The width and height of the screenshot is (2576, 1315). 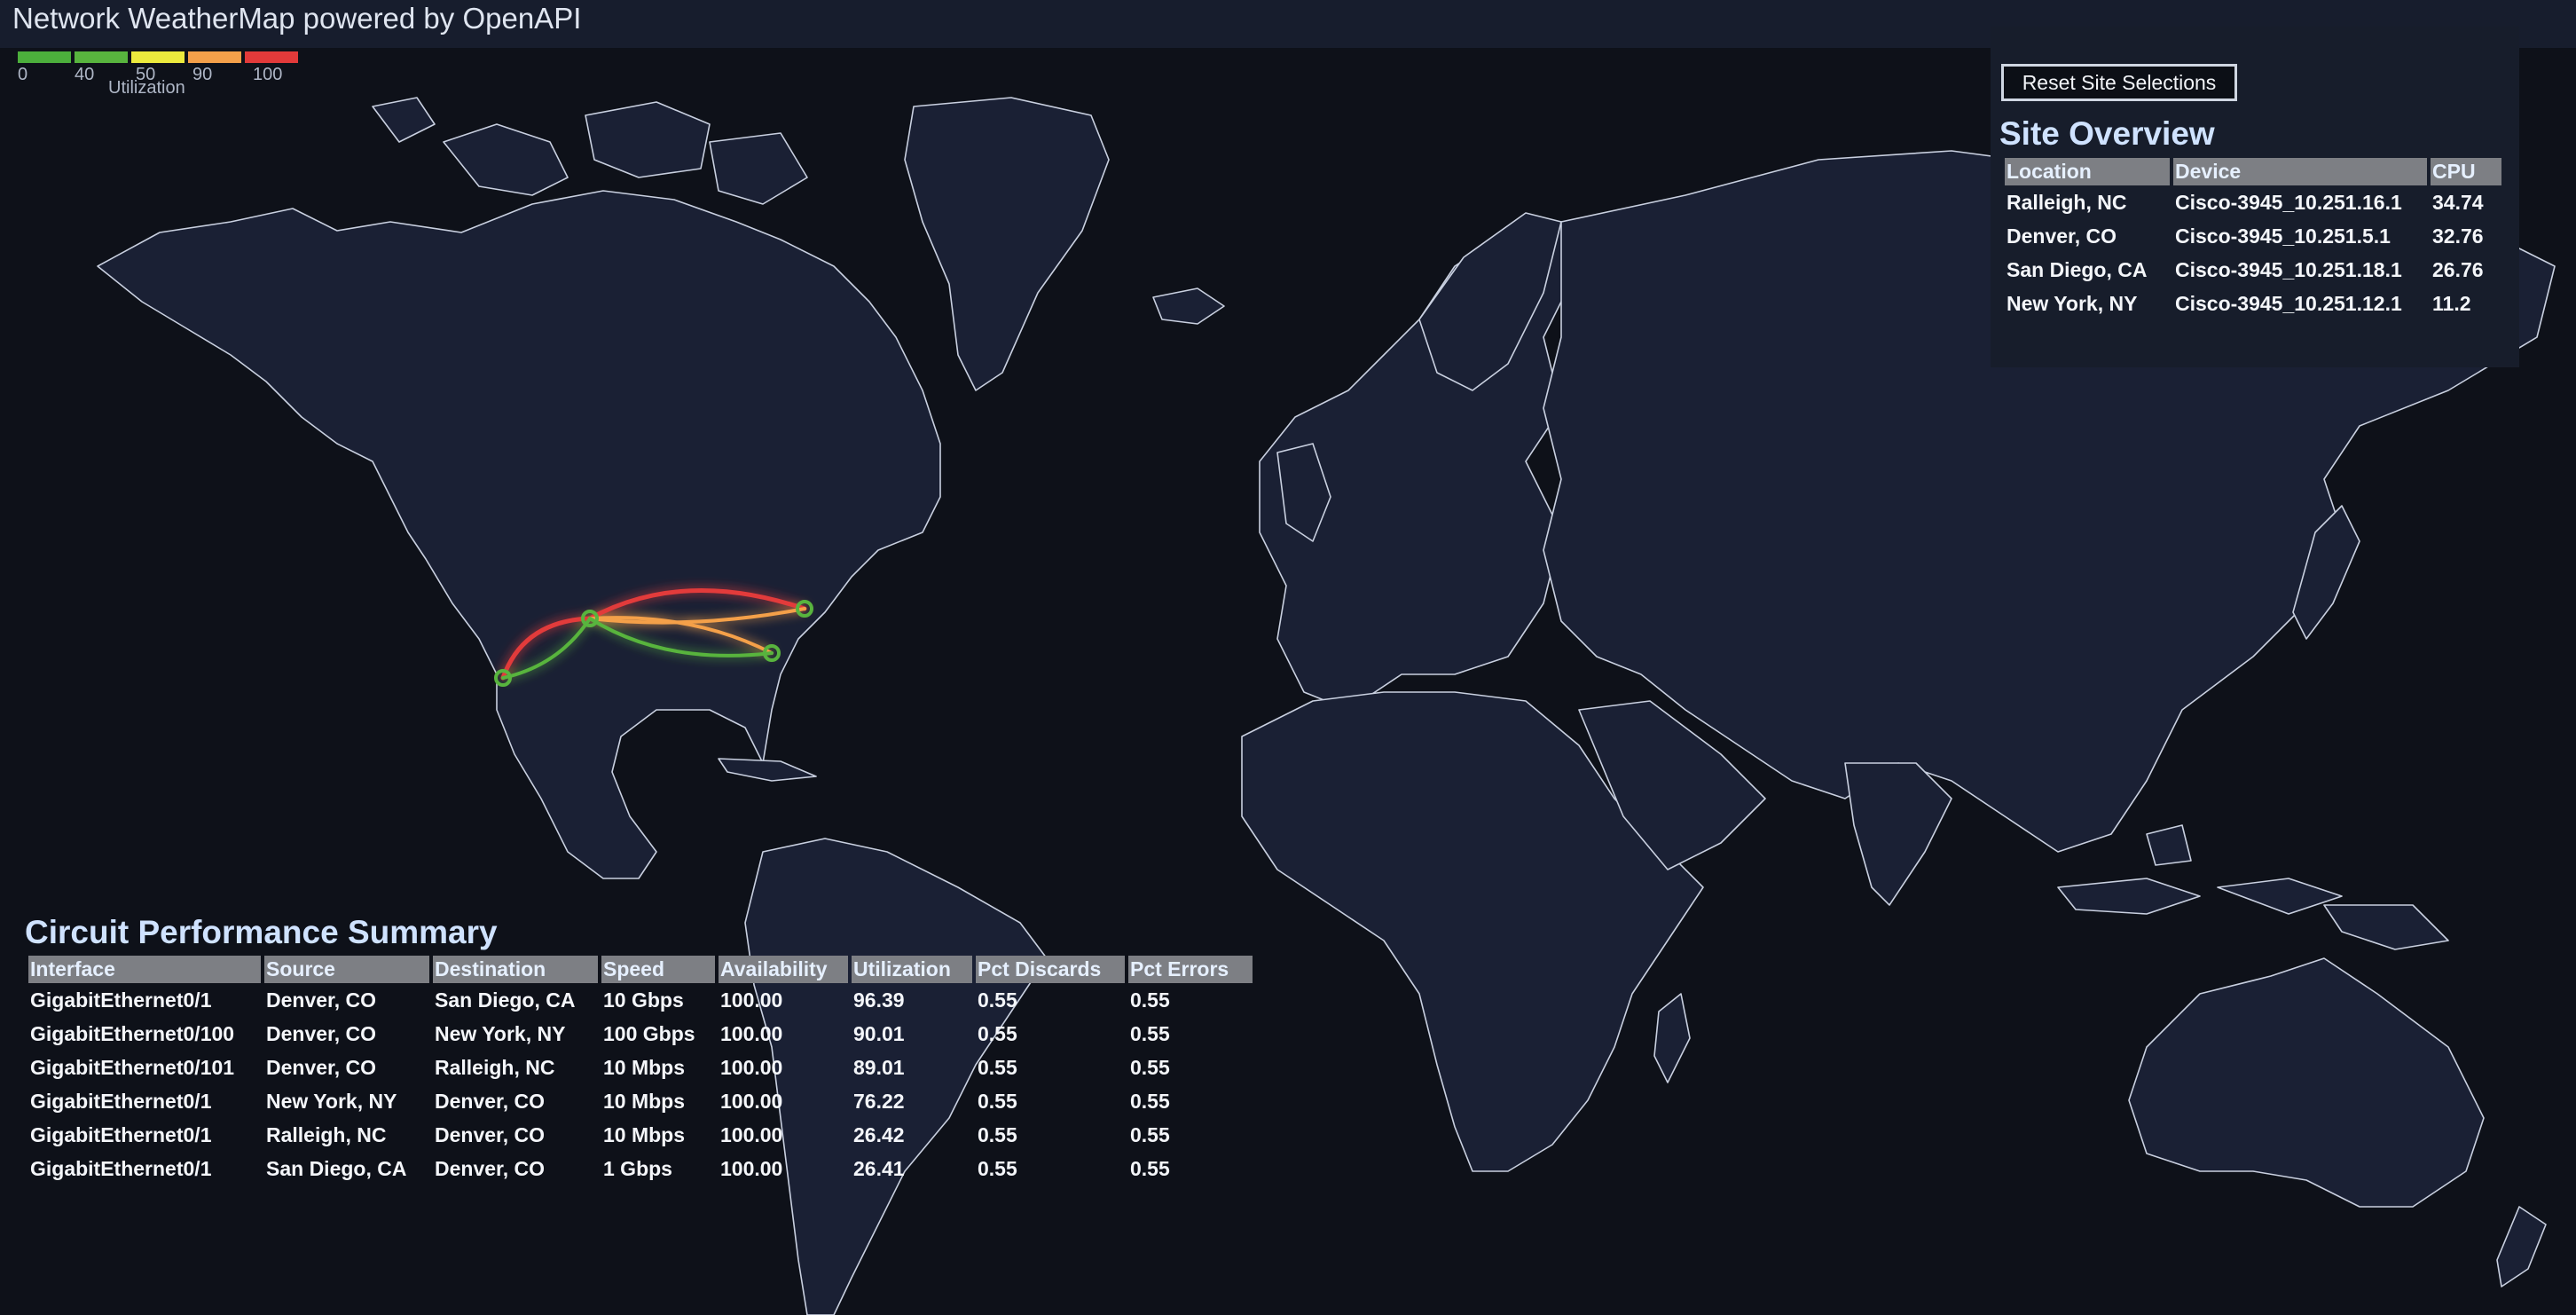 What do you see at coordinates (879, 1134) in the screenshot?
I see `circuit-utilization: 26.42` at bounding box center [879, 1134].